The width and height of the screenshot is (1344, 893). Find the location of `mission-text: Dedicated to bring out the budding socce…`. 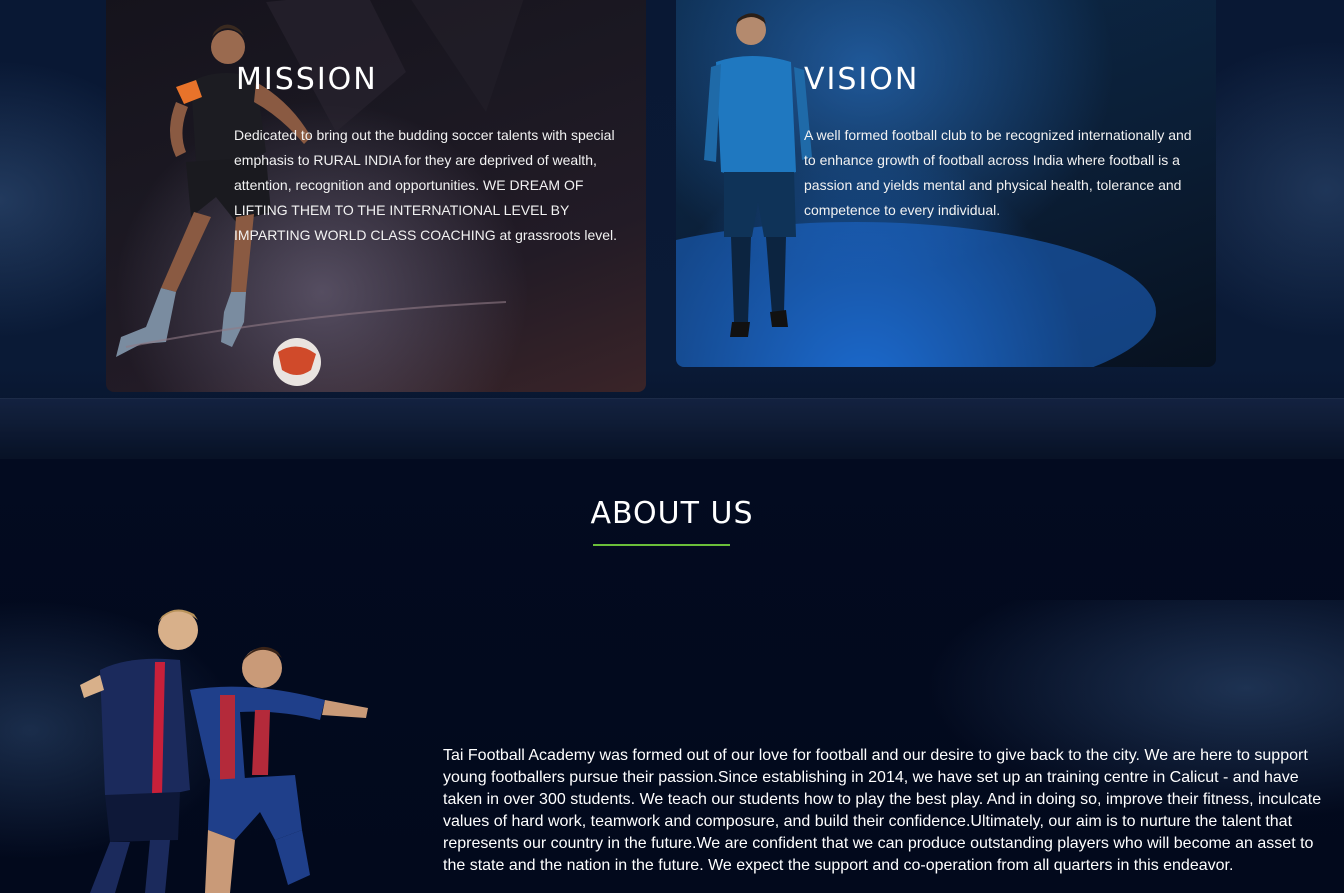

mission-text: Dedicated to bring out the budding socce… is located at coordinates (426, 185).